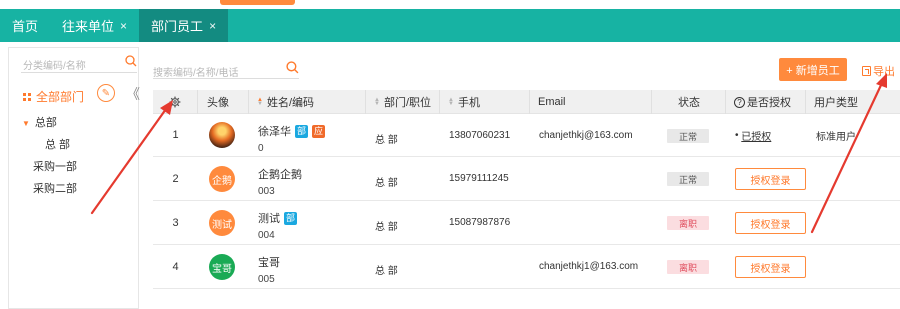 The image size is (900, 309). I want to click on column-header-user-type: 用户类型, so click(853, 102).